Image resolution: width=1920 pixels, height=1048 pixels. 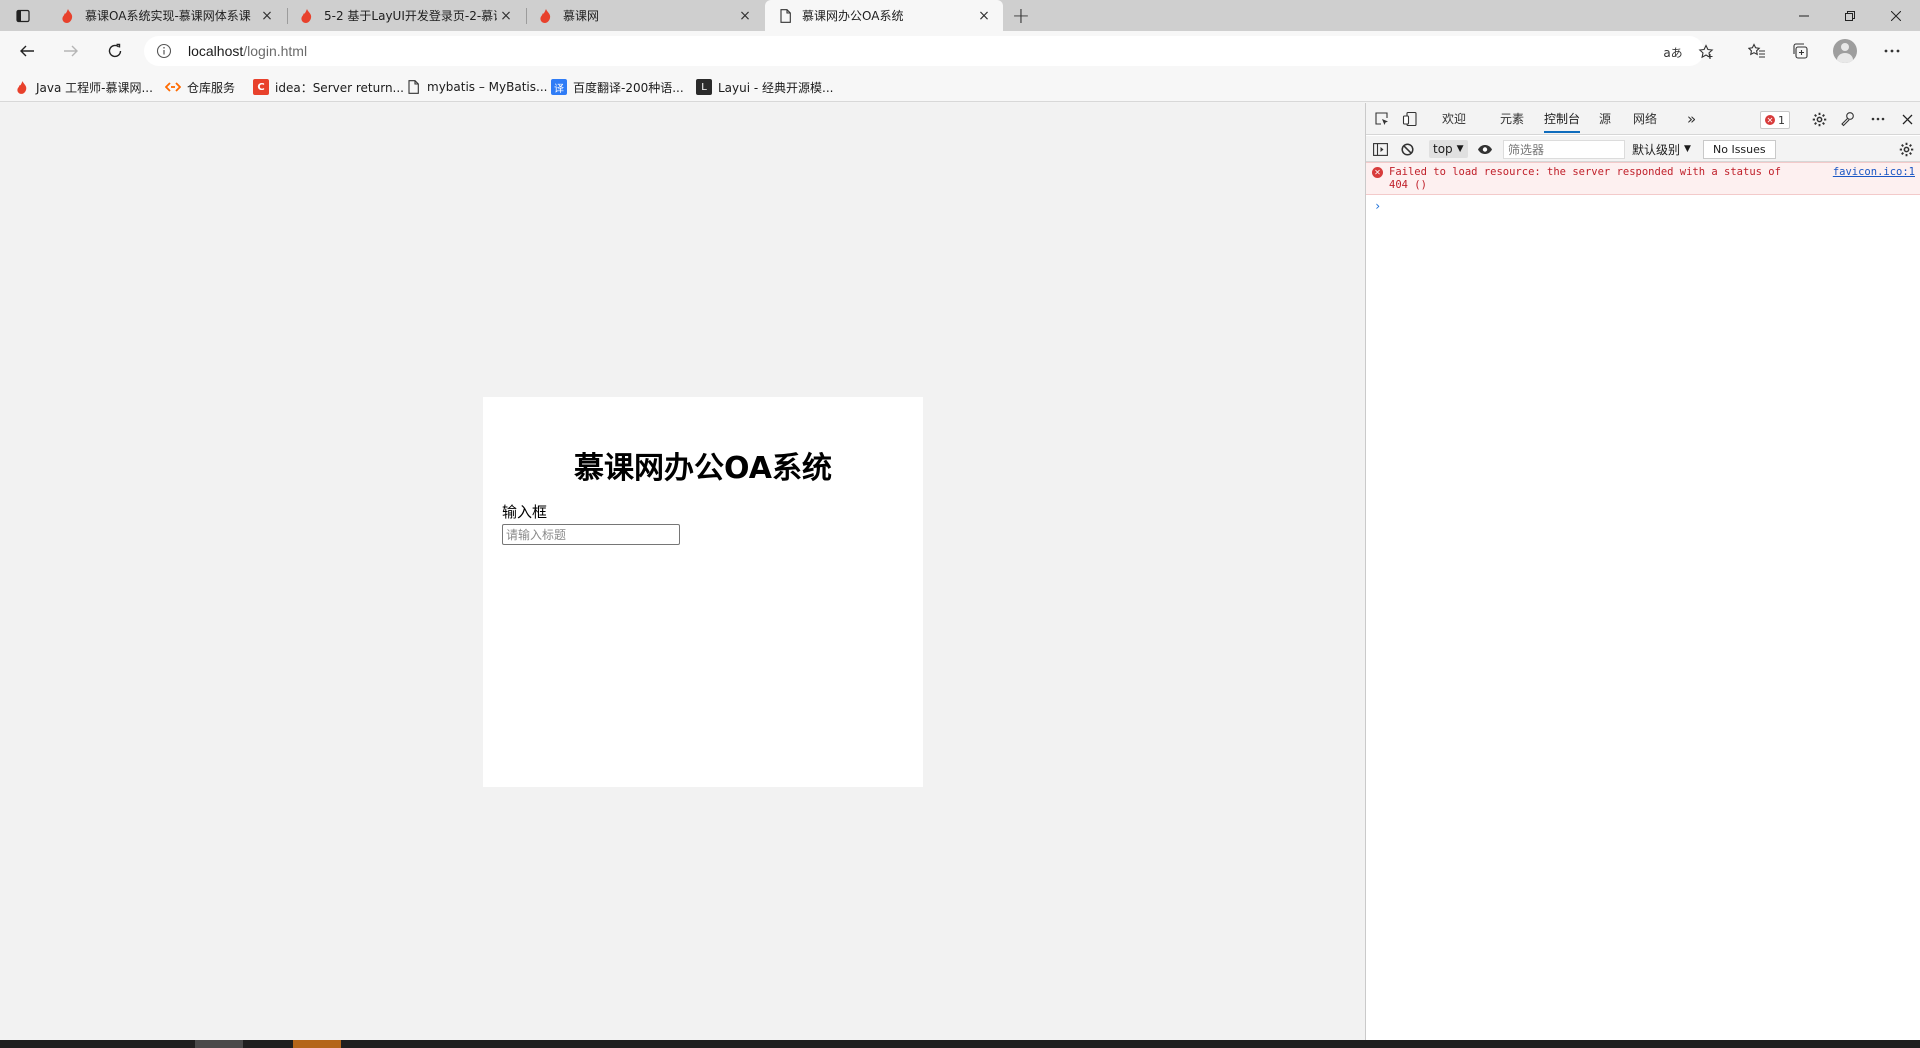 I want to click on devtools-tab-network: 网络, so click(x=1645, y=119).